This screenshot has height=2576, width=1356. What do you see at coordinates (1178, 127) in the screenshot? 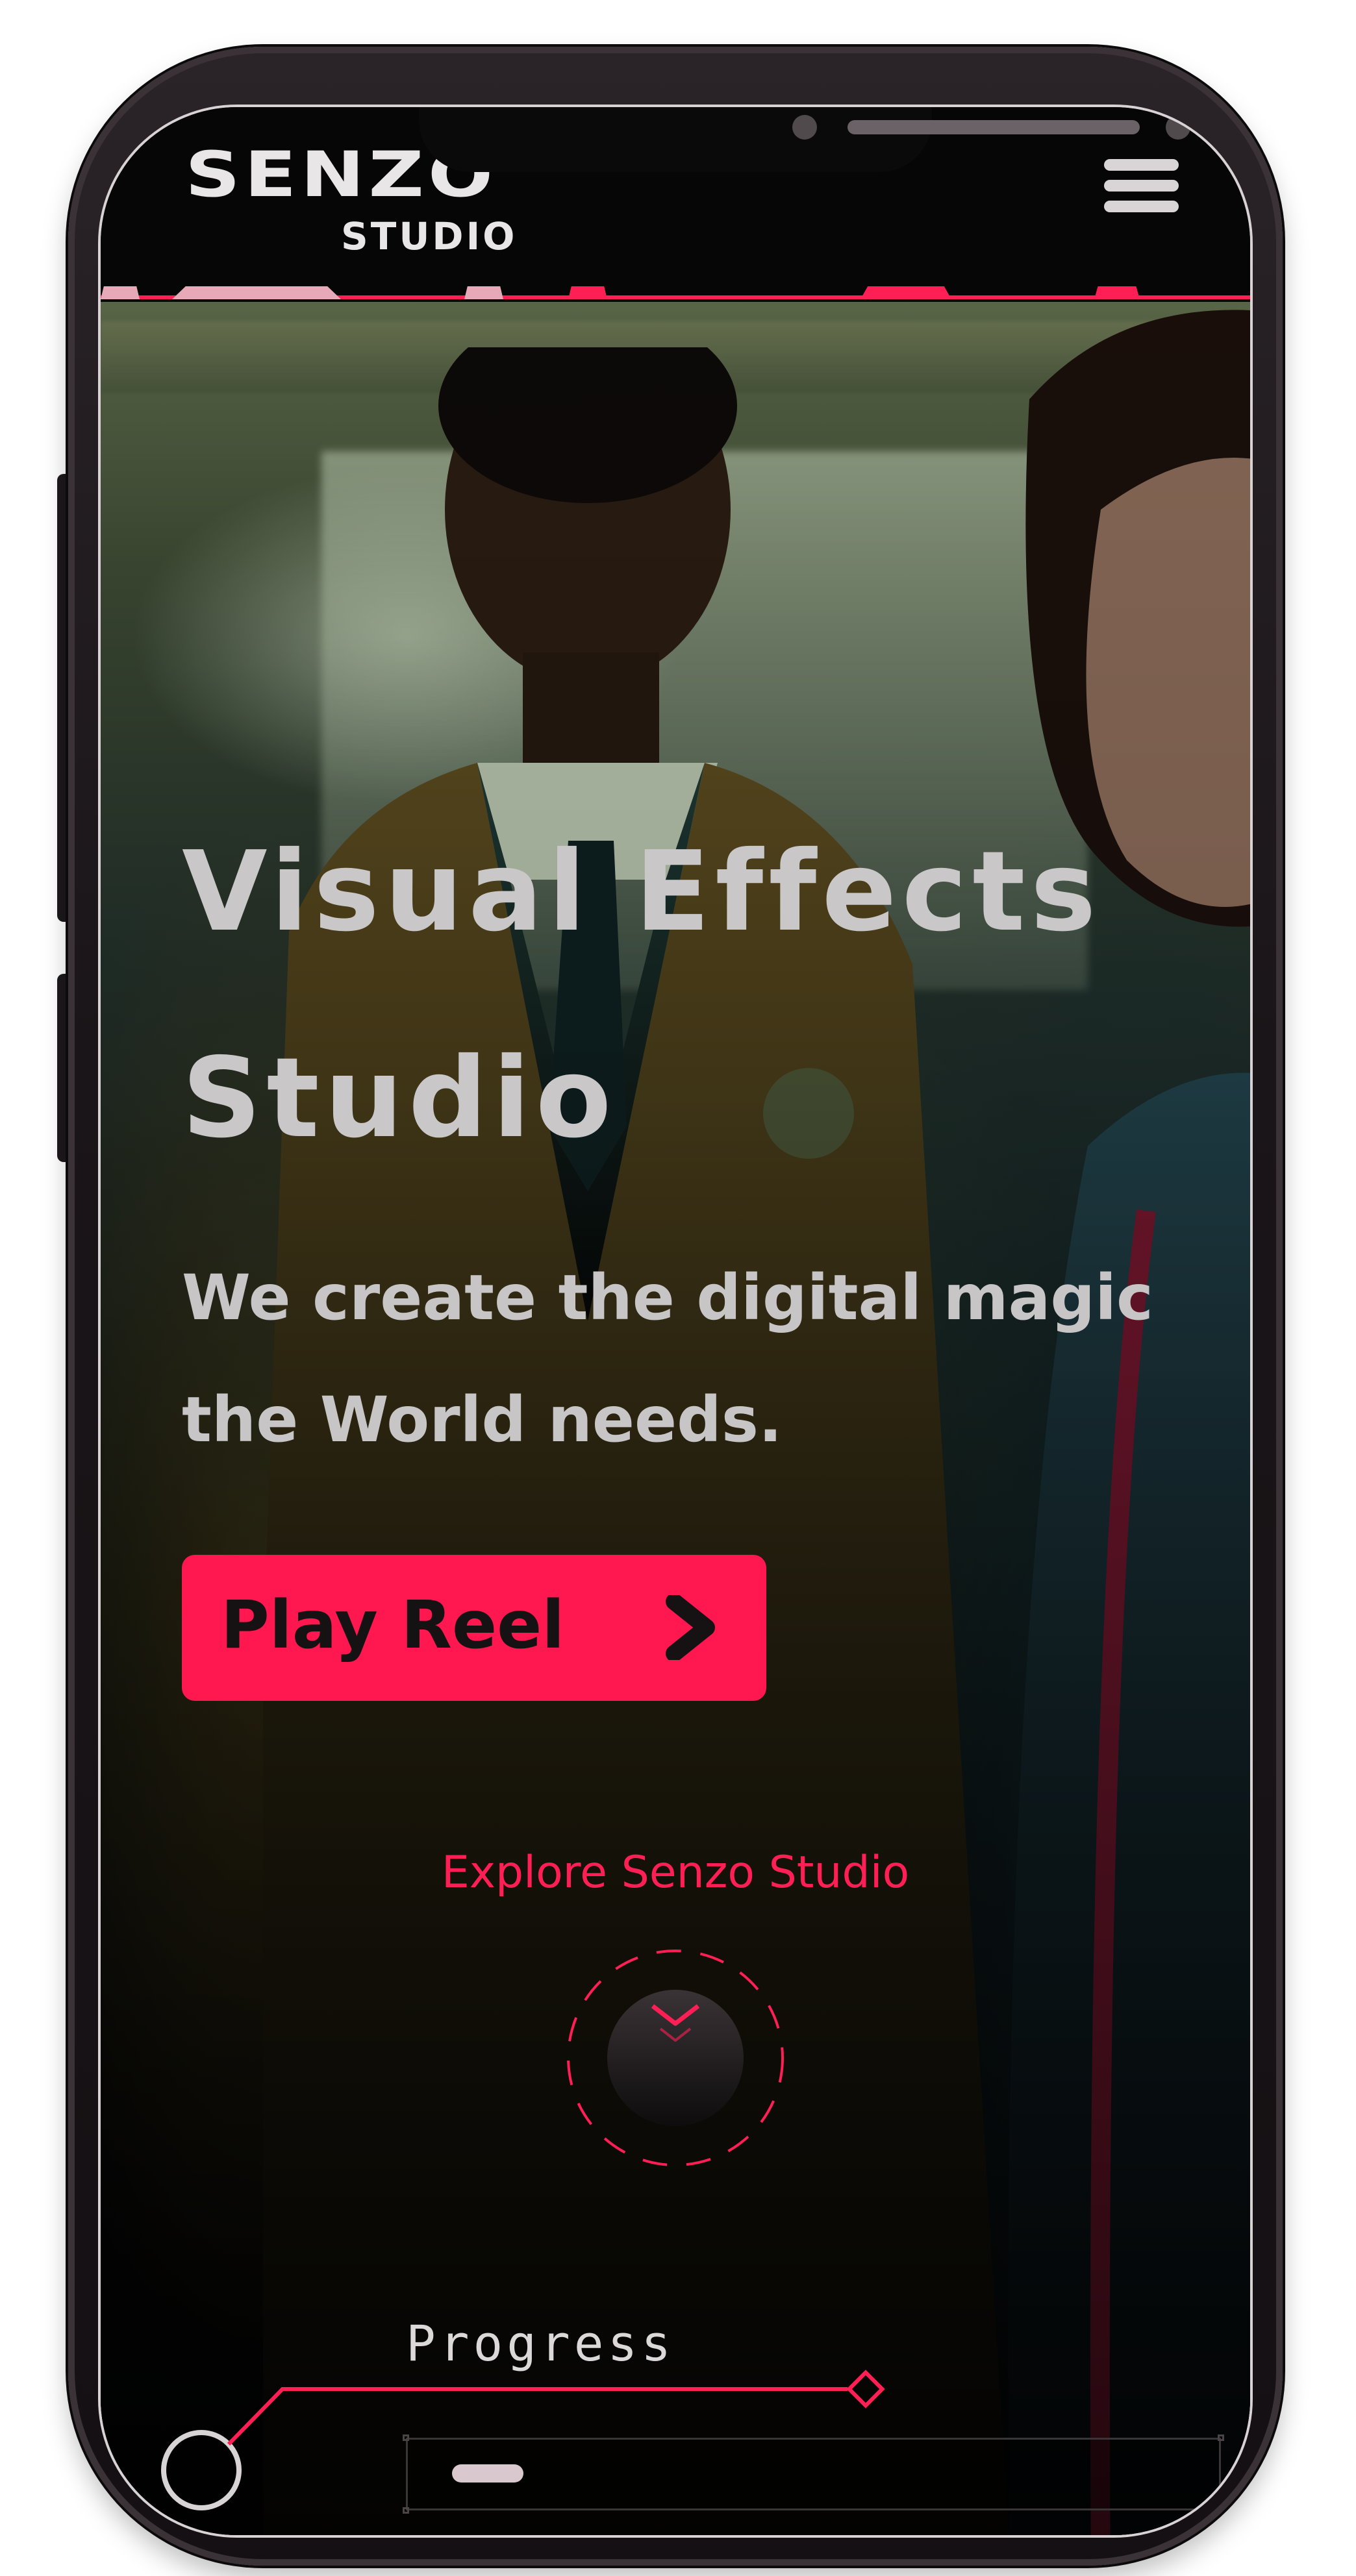
I see `phone-camera` at bounding box center [1178, 127].